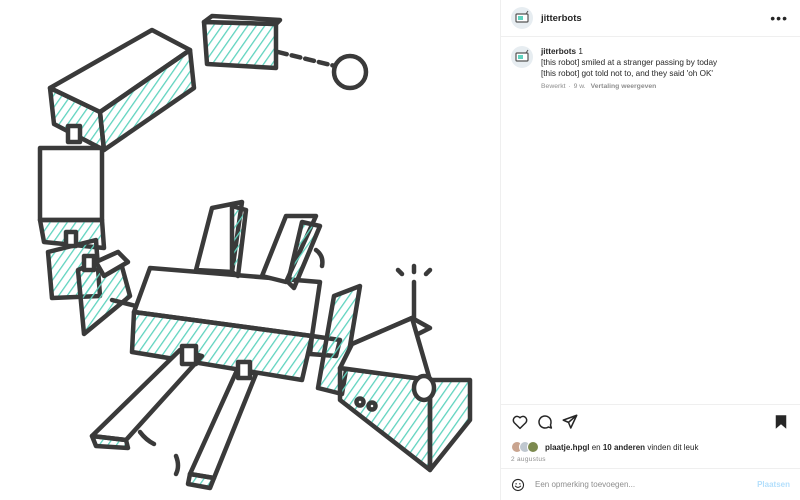  I want to click on post-comment-button: Plaatsen, so click(773, 484).